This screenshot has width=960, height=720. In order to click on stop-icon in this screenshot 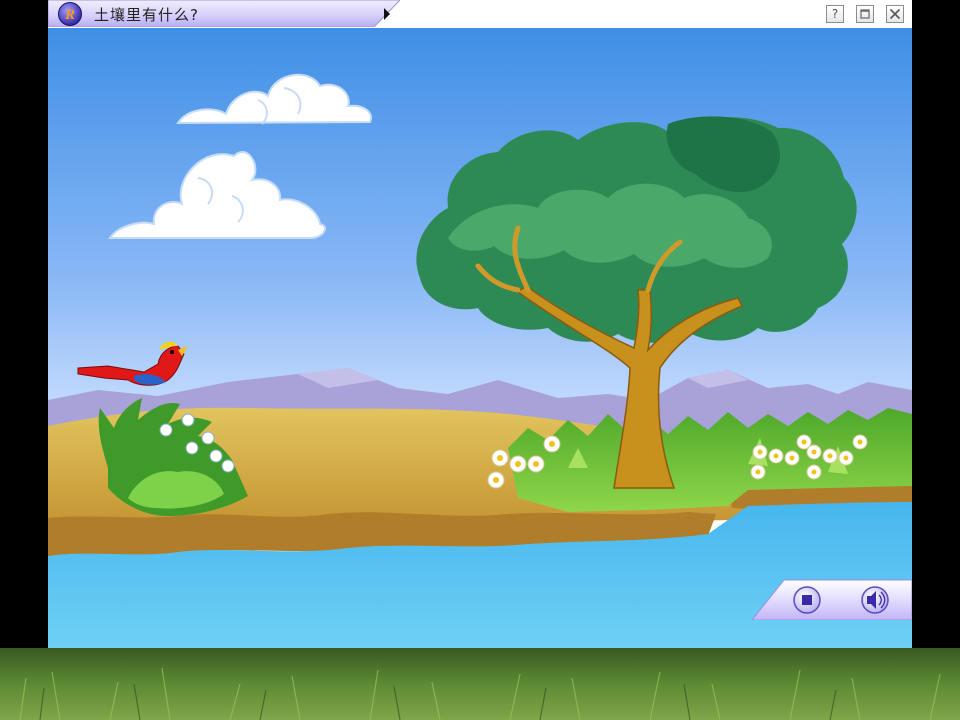, I will do `click(807, 600)`.